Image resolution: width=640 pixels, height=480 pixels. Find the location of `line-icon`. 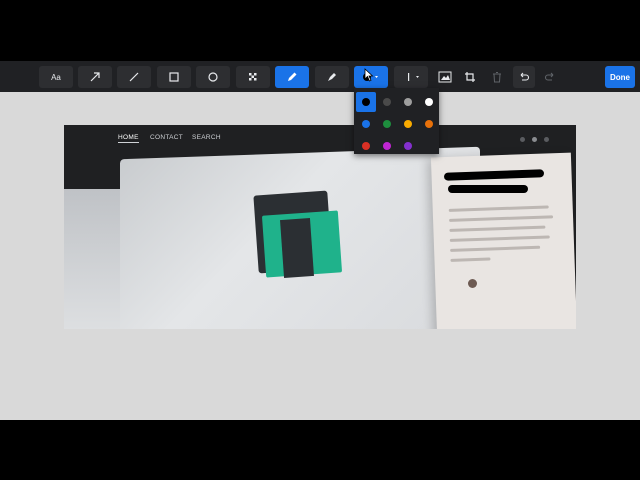

line-icon is located at coordinates (134, 77).